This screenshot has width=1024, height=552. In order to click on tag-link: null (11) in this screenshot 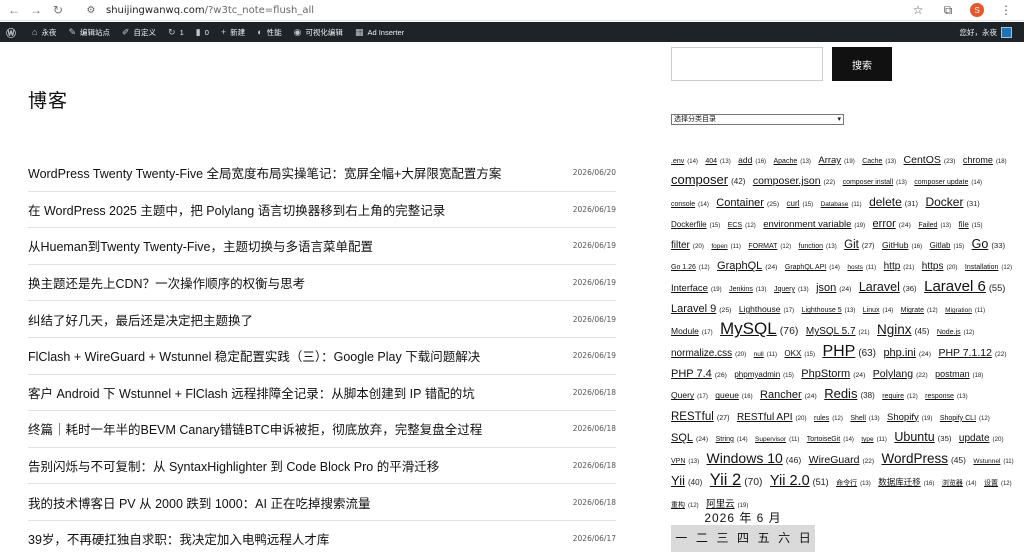, I will do `click(765, 354)`.